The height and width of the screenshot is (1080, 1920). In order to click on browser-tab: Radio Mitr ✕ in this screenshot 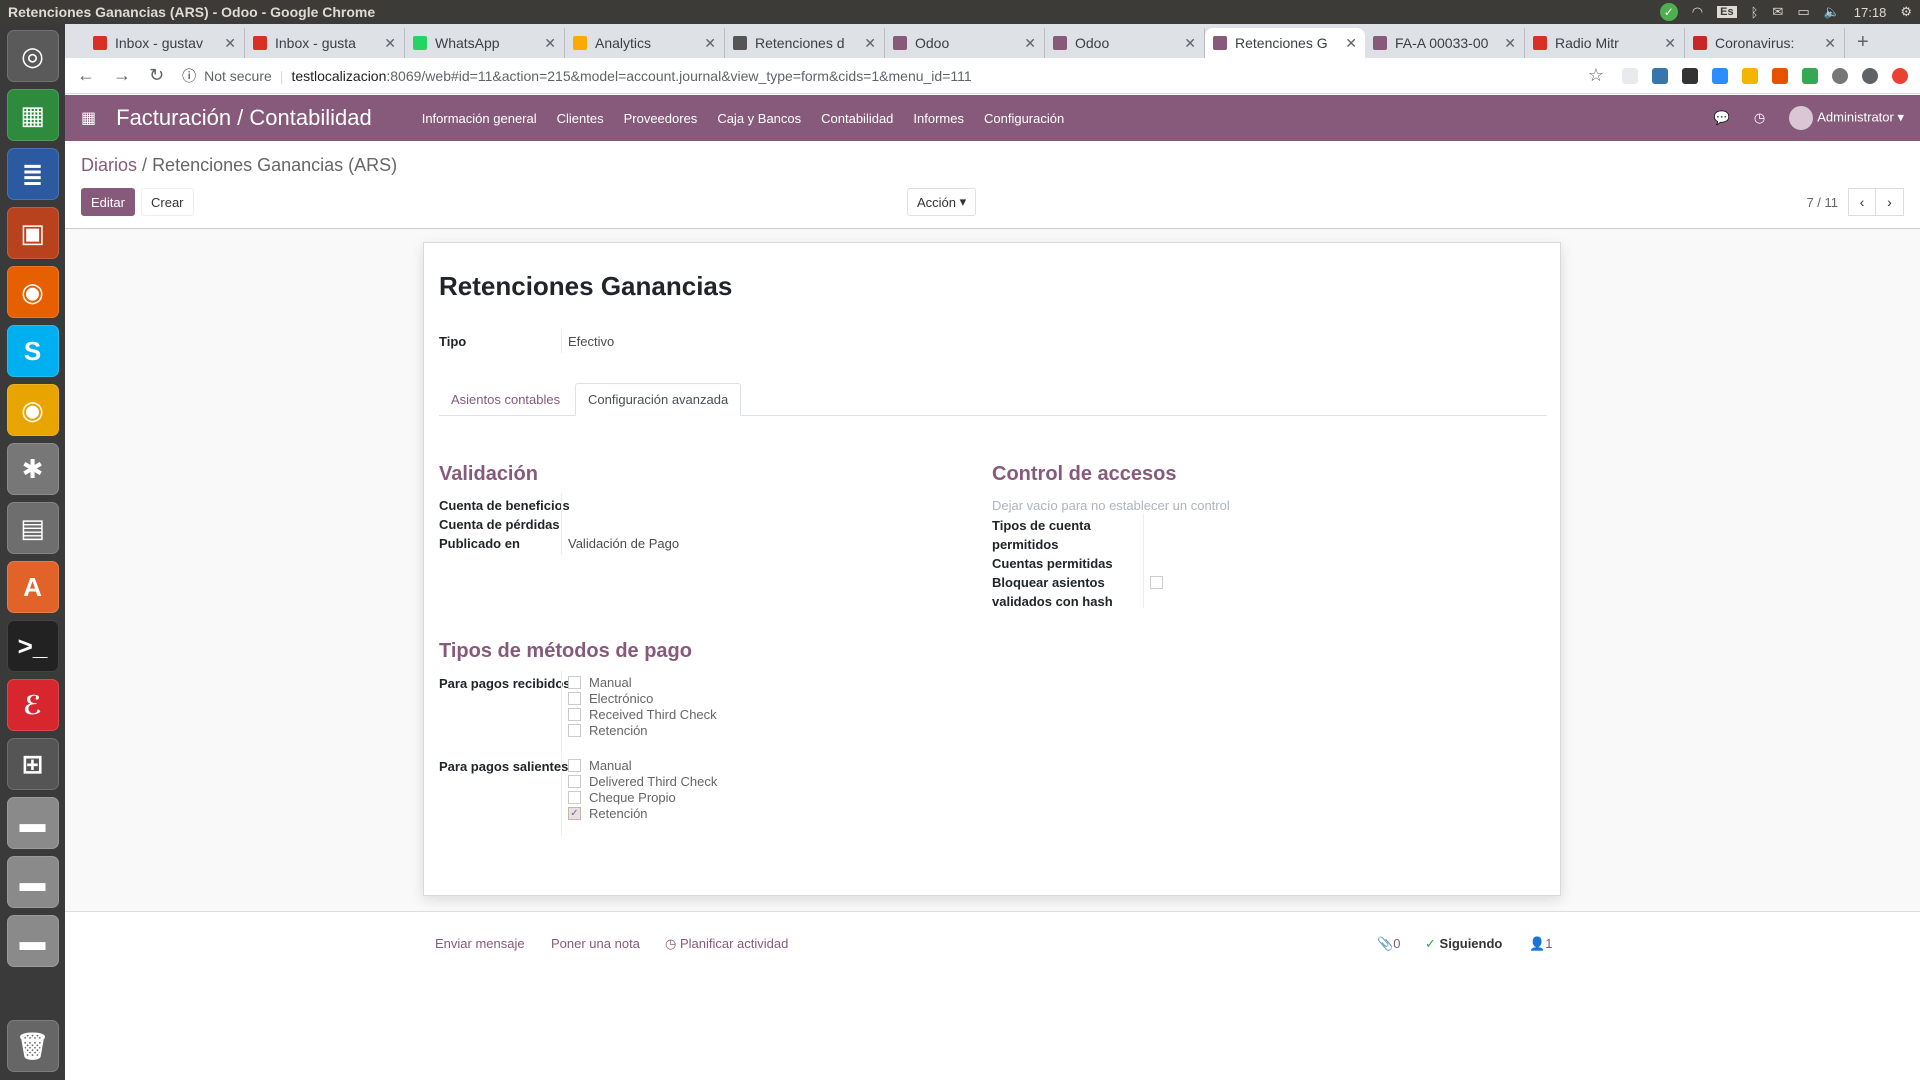, I will do `click(1605, 43)`.